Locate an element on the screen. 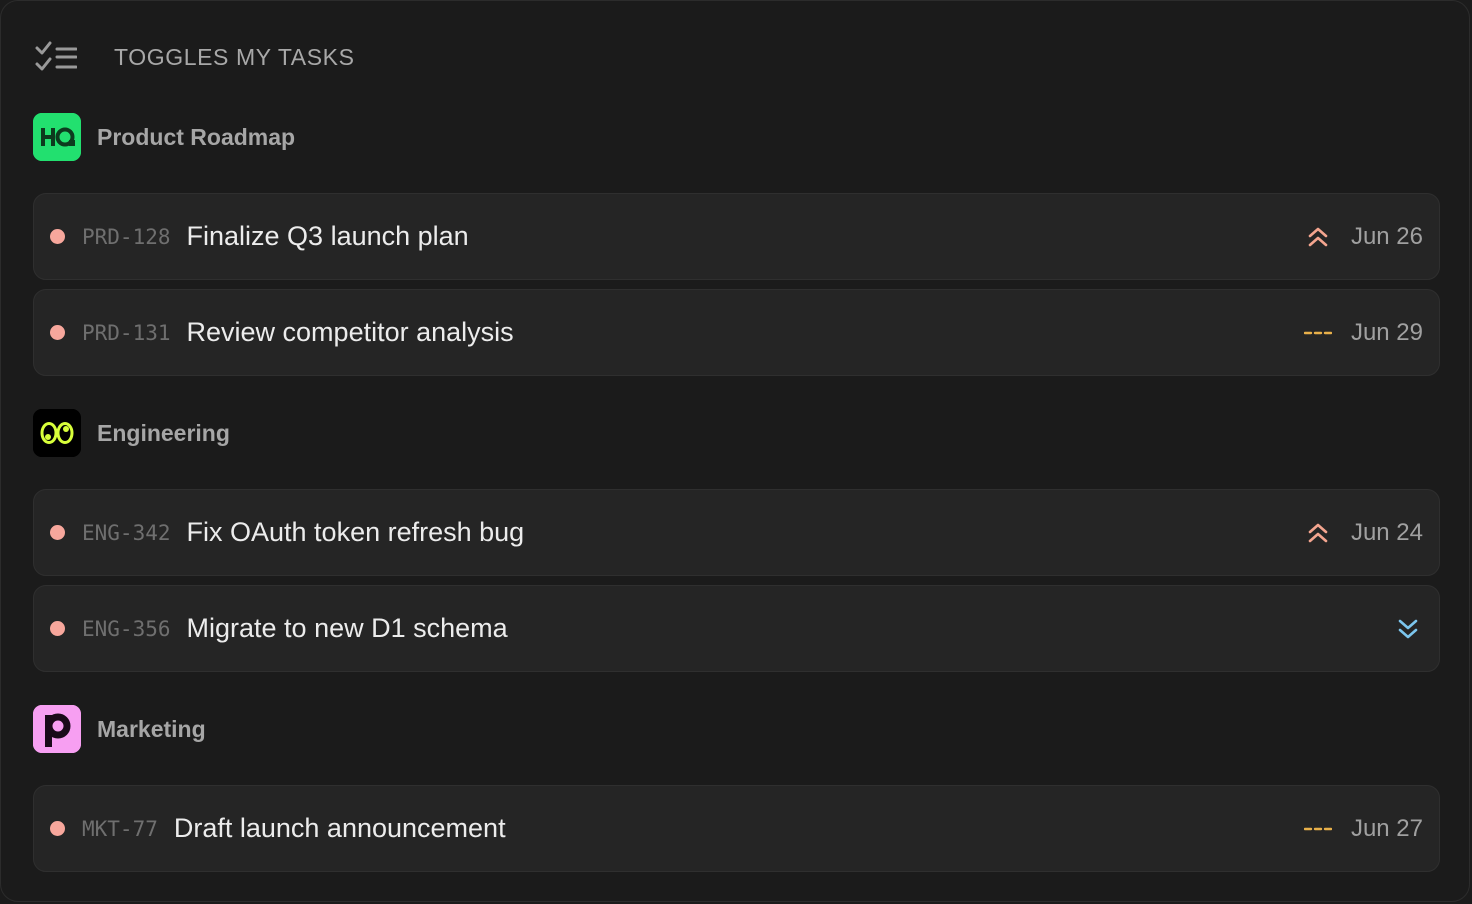  task-row: ENG-356 Migrate to new D1 schema is located at coordinates (736, 628).